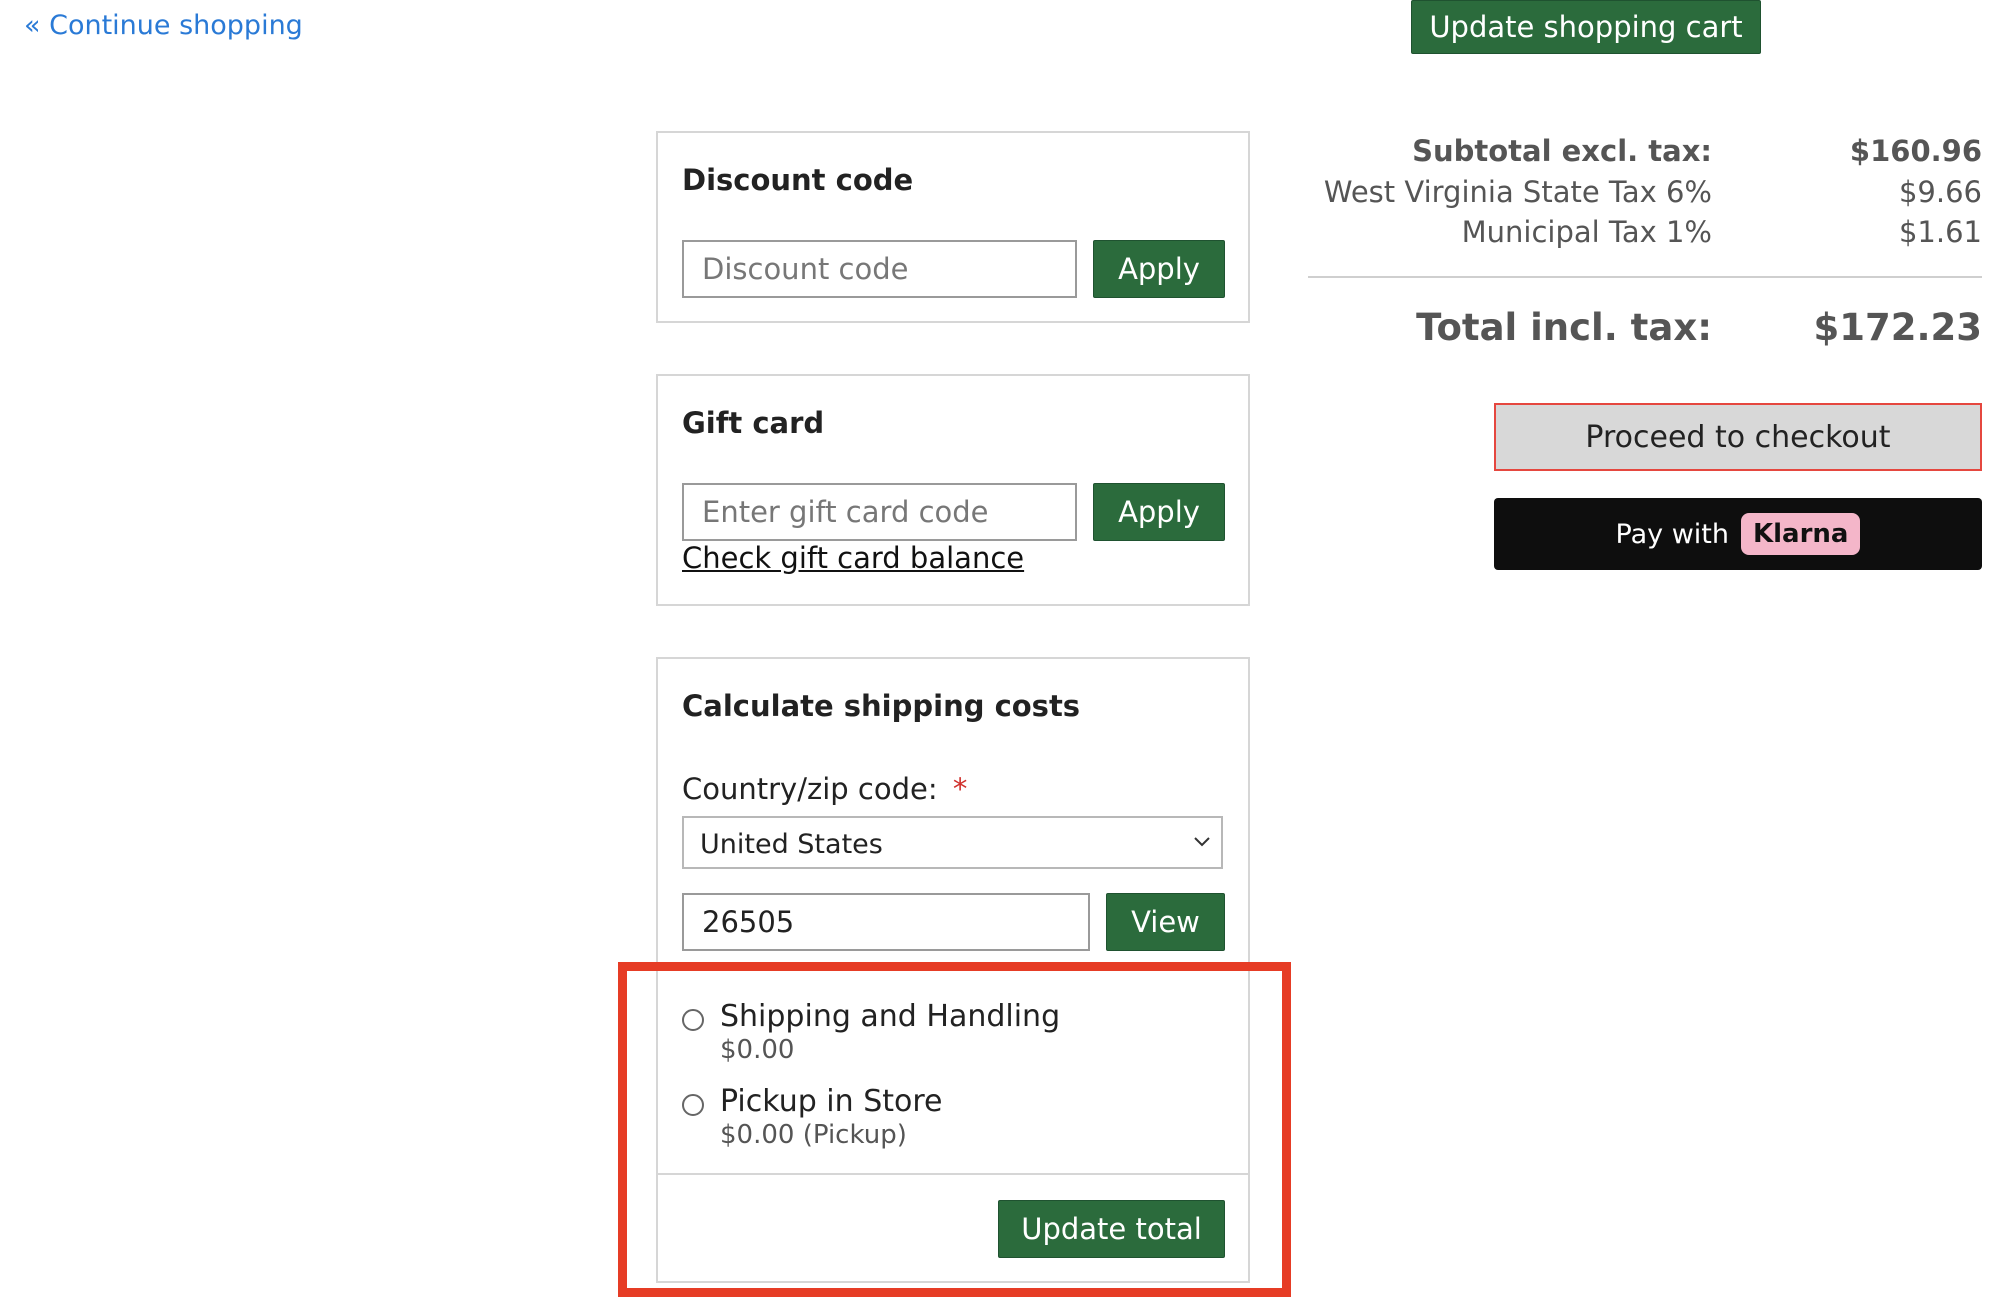 The height and width of the screenshot is (1302, 2000). I want to click on country-zip-label: Country/zip code: *, so click(824, 789).